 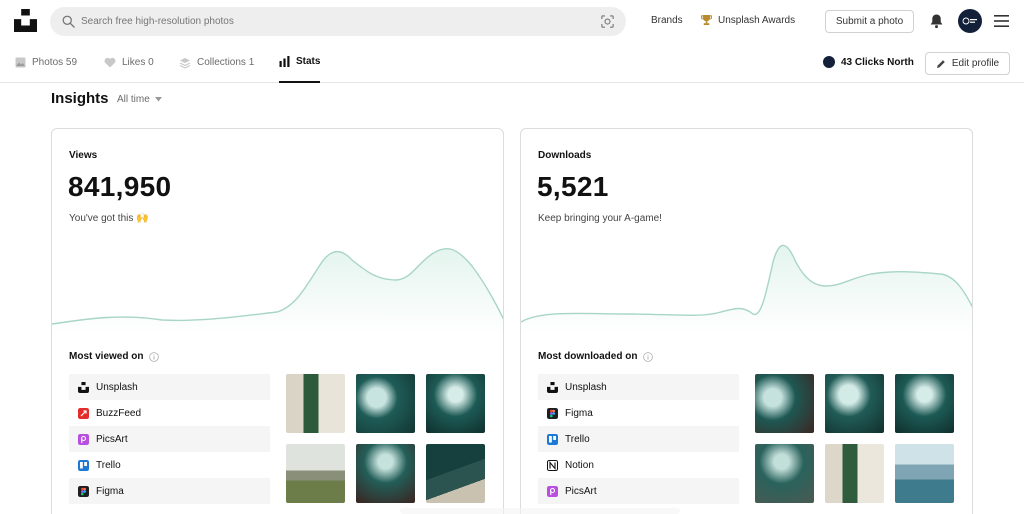 What do you see at coordinates (588, 356) in the screenshot?
I see `most-downloaded-label: Most downloaded on` at bounding box center [588, 356].